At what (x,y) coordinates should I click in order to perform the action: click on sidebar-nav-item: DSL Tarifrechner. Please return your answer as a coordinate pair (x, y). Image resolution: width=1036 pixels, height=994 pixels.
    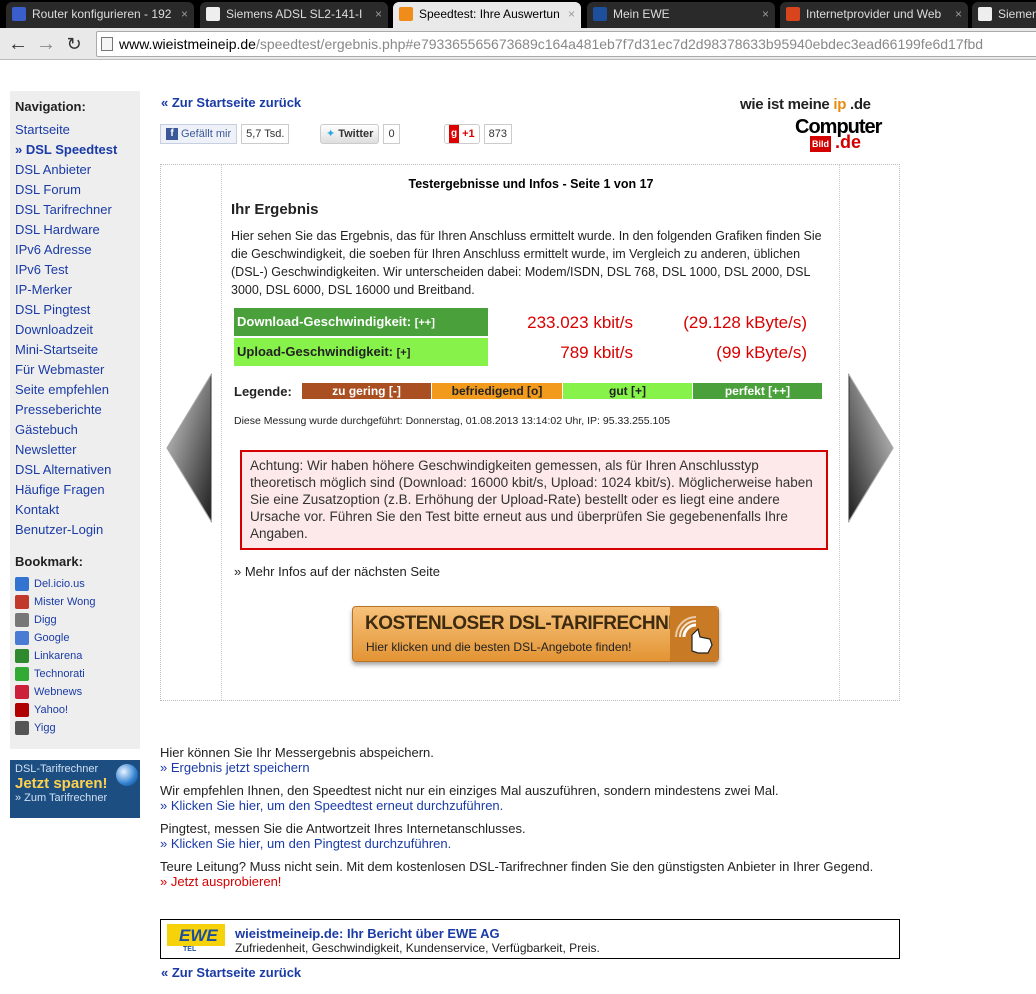
    Looking at the image, I should click on (75, 210).